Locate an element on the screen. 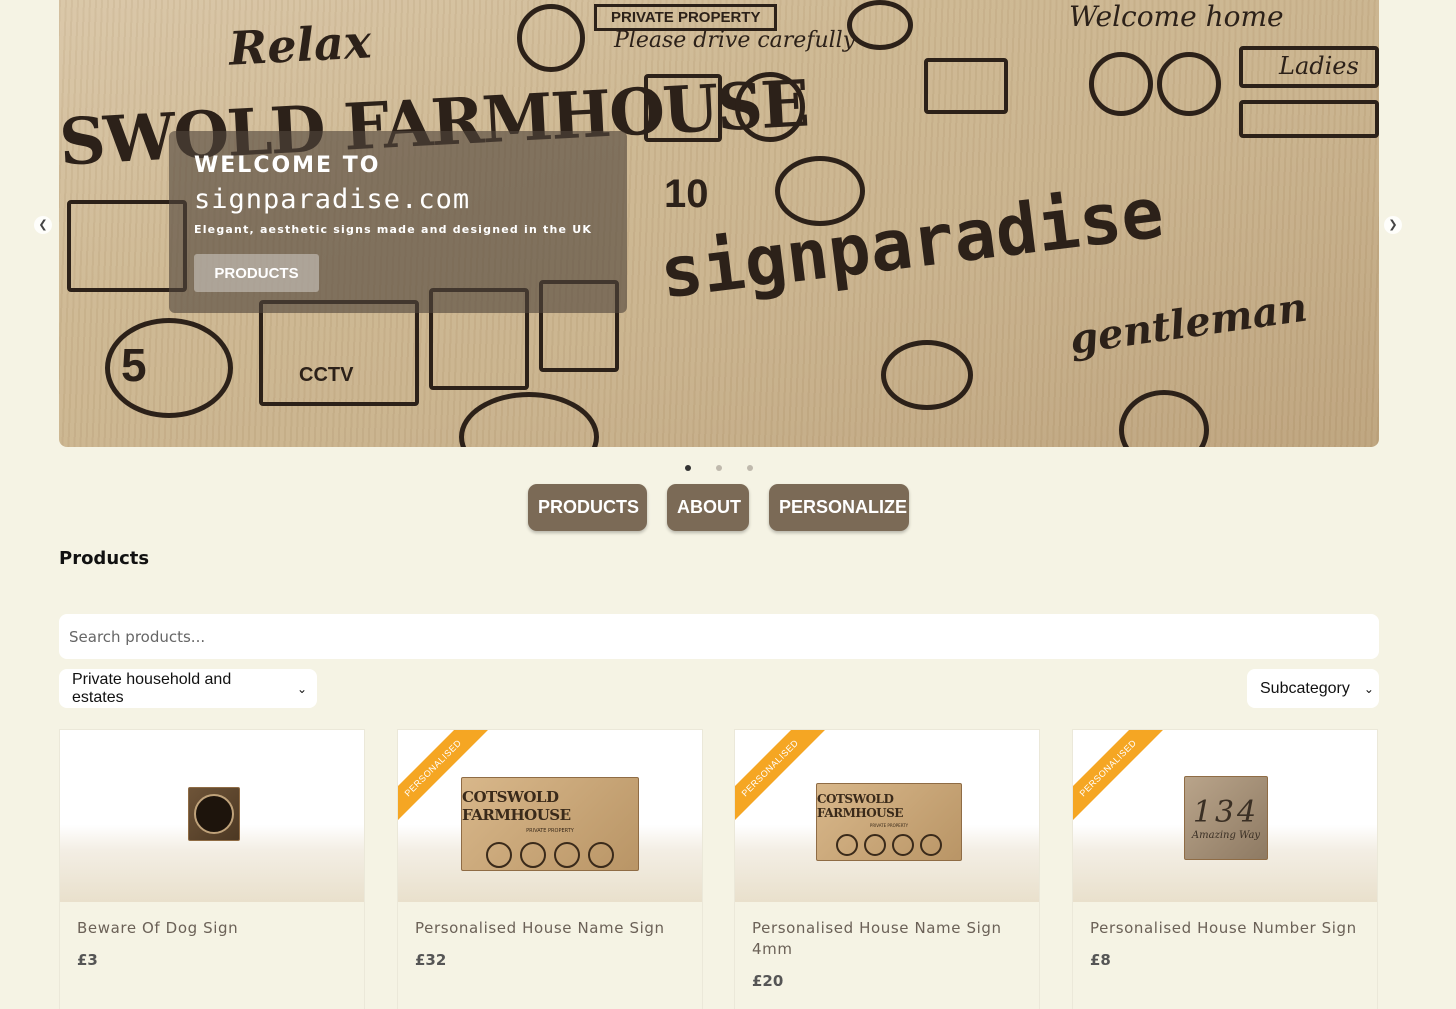 The height and width of the screenshot is (1009, 1456). engraving-please: Please drive carefully is located at coordinates (735, 40).